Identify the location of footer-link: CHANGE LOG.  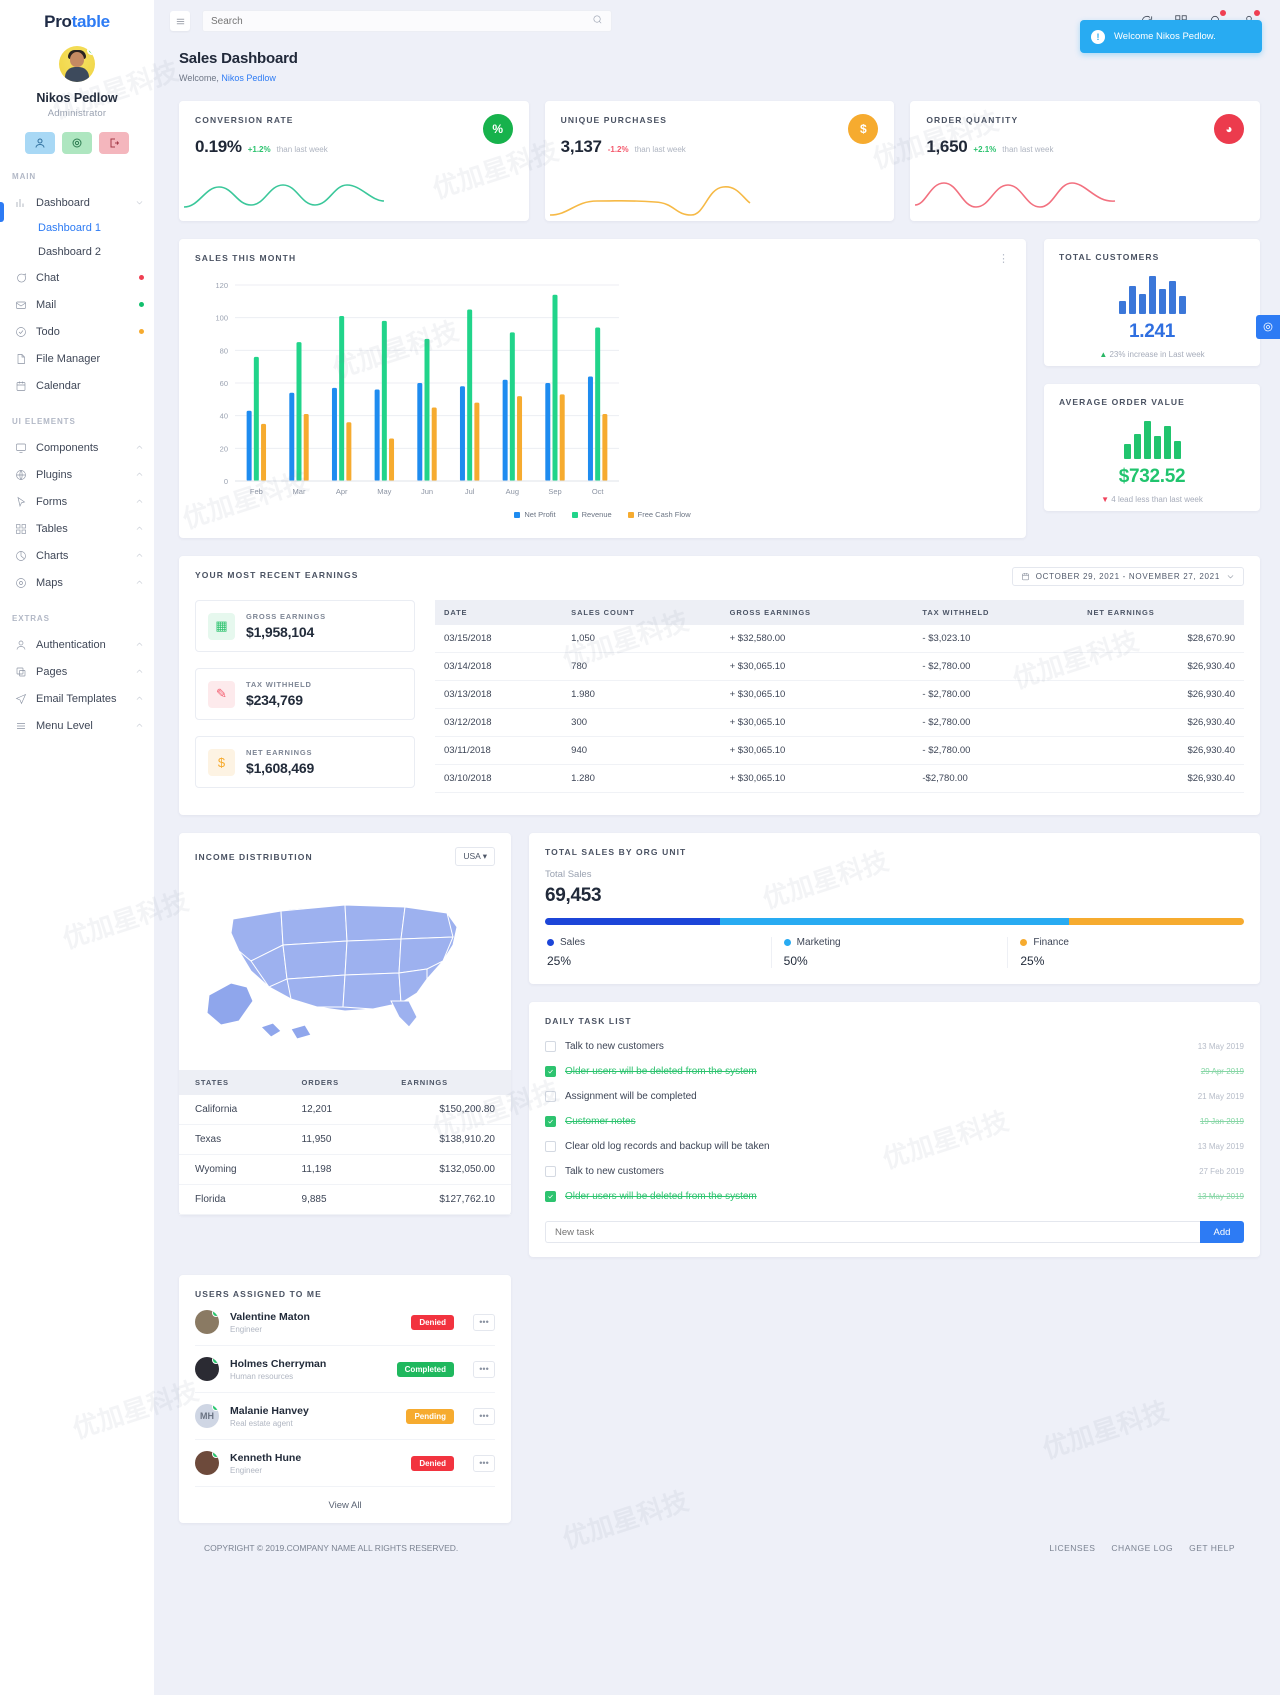
(1142, 1548).